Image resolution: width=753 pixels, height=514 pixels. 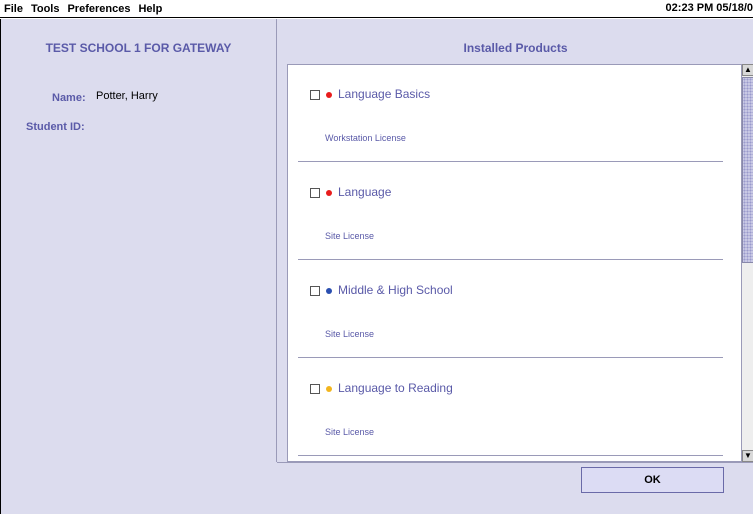 I want to click on products-title: Installed Products, so click(x=515, y=48).